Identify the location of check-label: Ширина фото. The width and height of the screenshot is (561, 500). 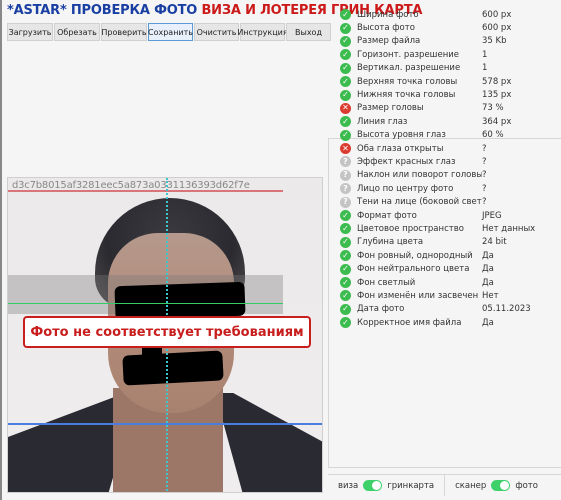
(388, 14).